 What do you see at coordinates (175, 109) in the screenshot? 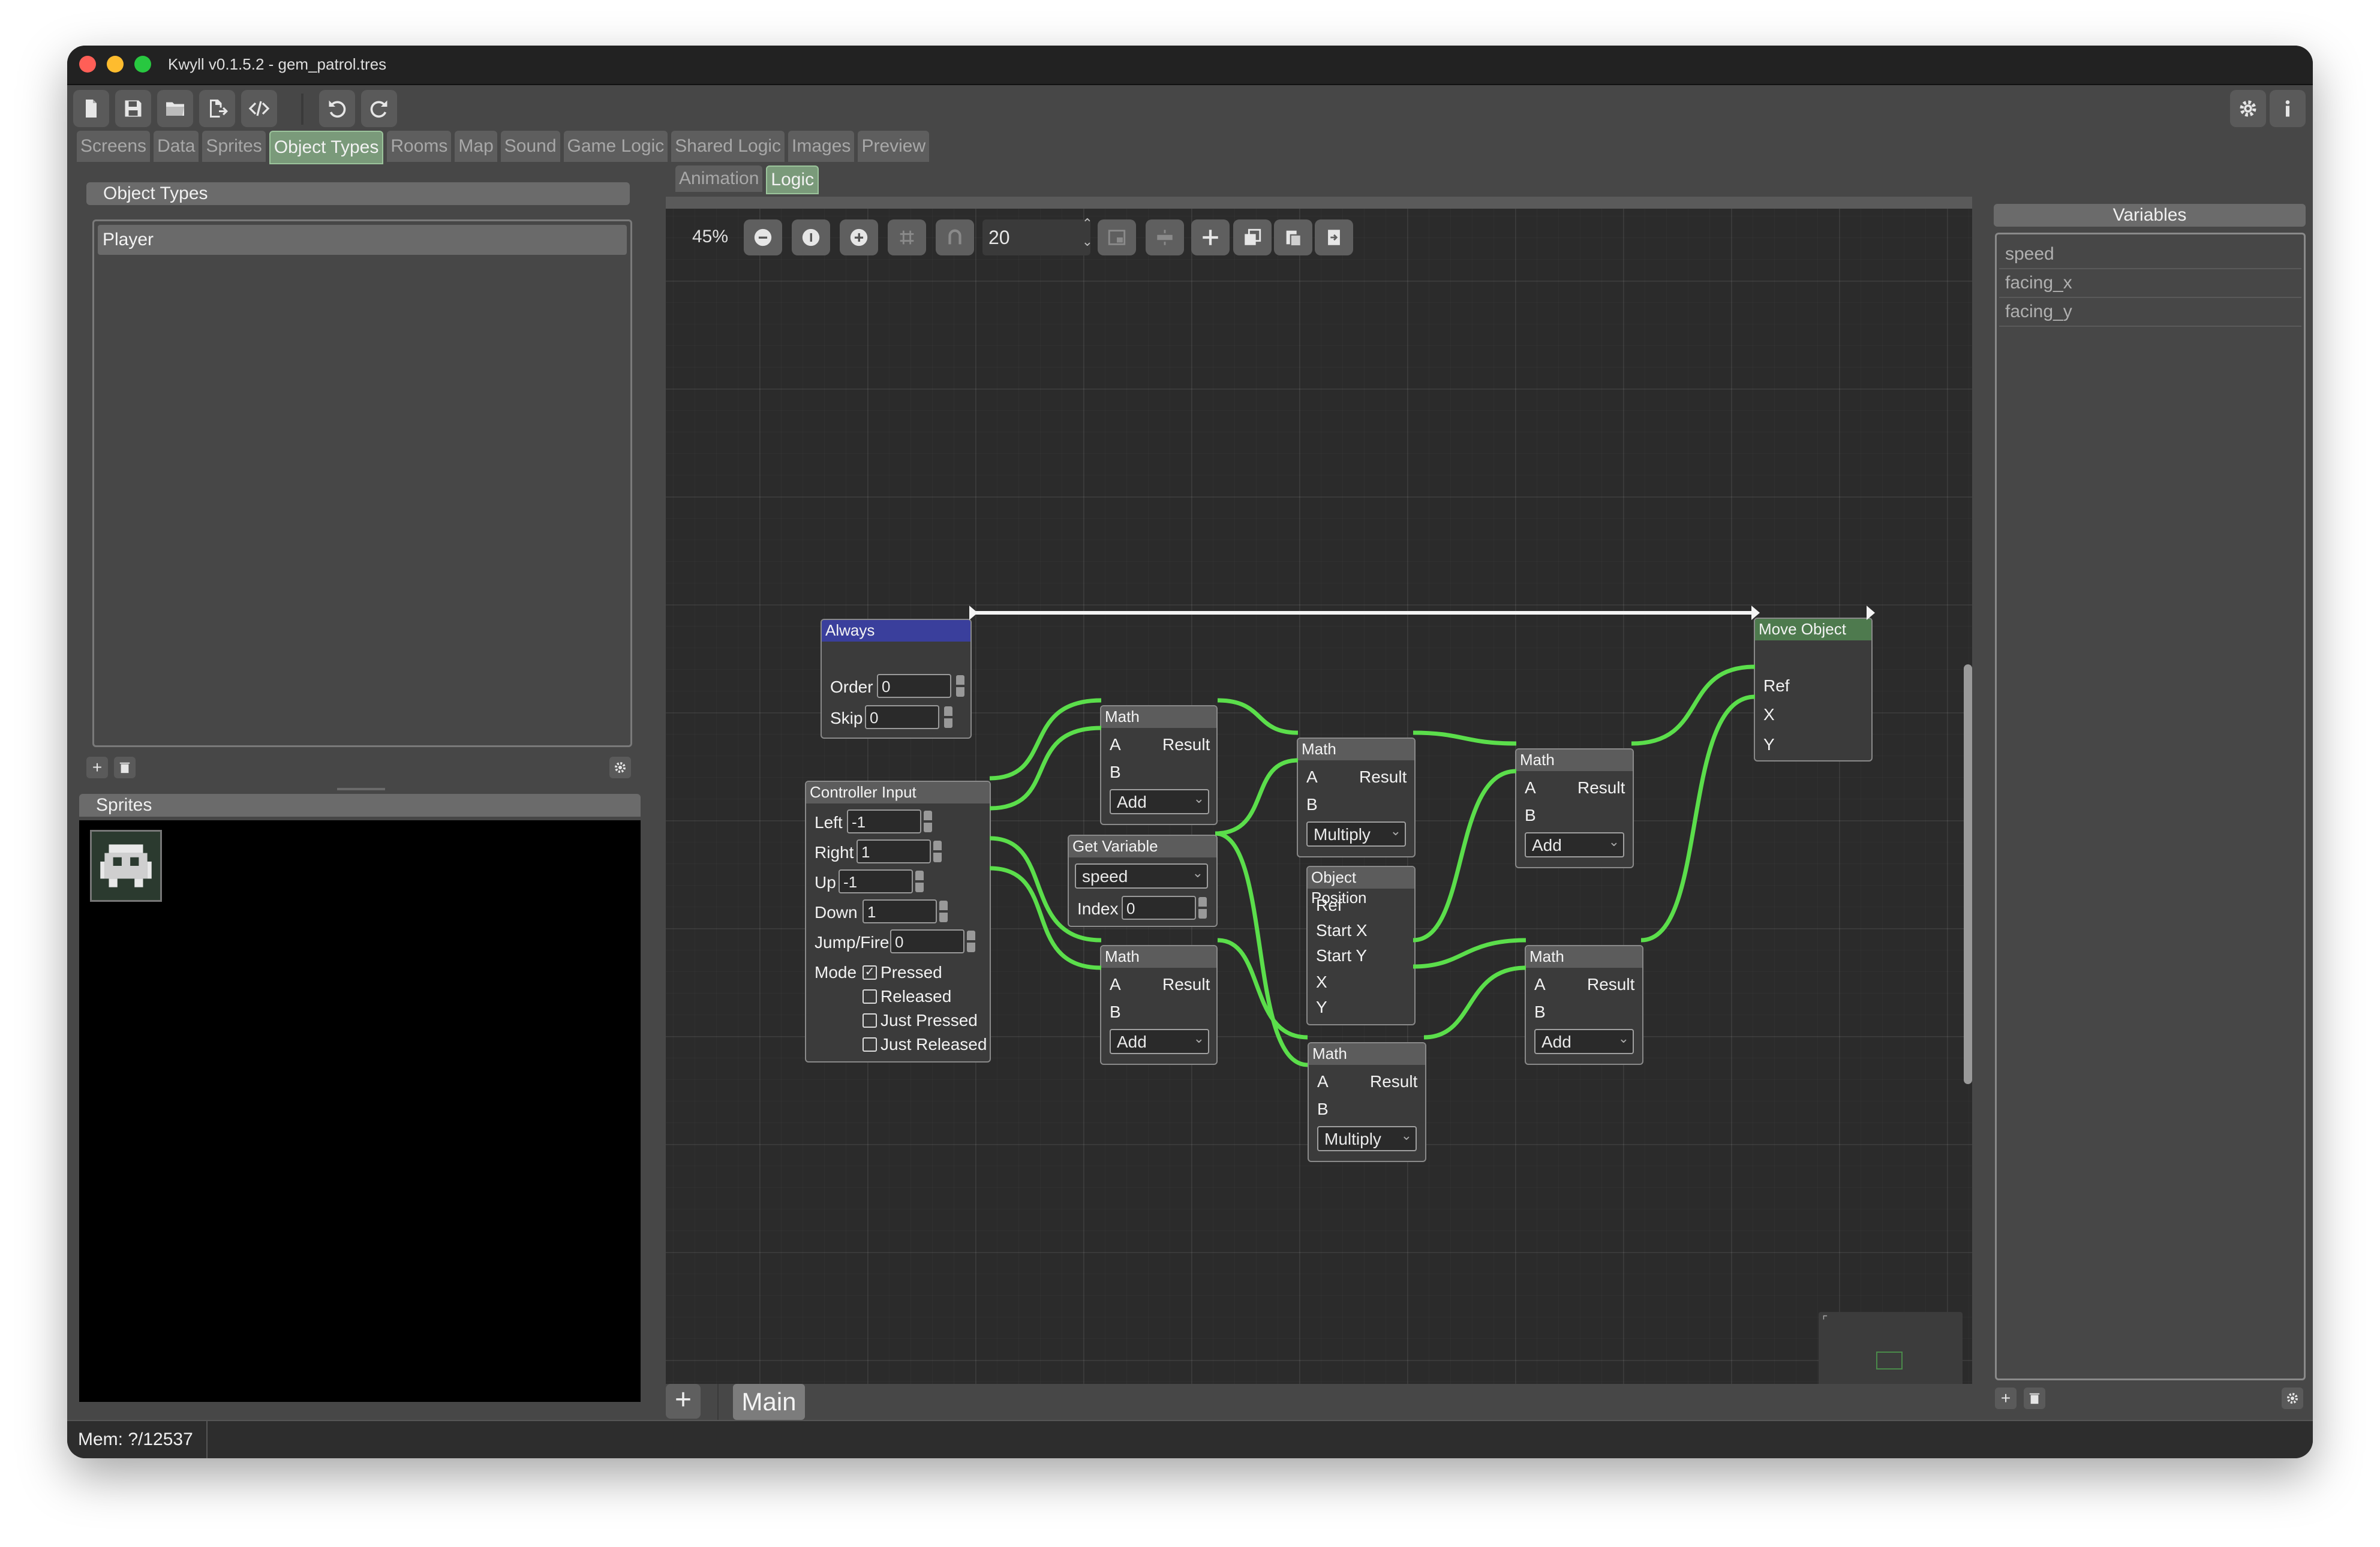
I see `open-button` at bounding box center [175, 109].